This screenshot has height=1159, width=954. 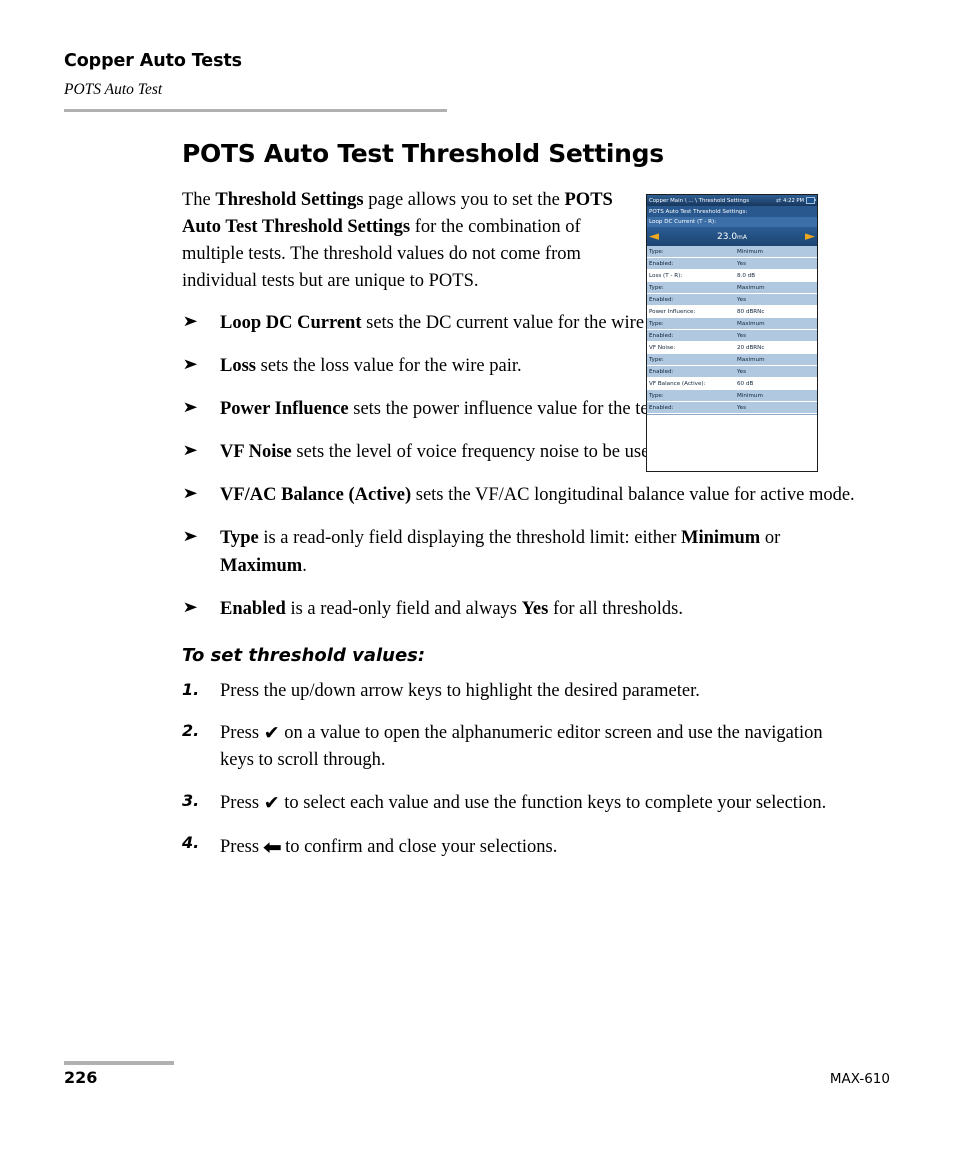 What do you see at coordinates (751, 311) in the screenshot?
I see `row-value: 80 dBRNc` at bounding box center [751, 311].